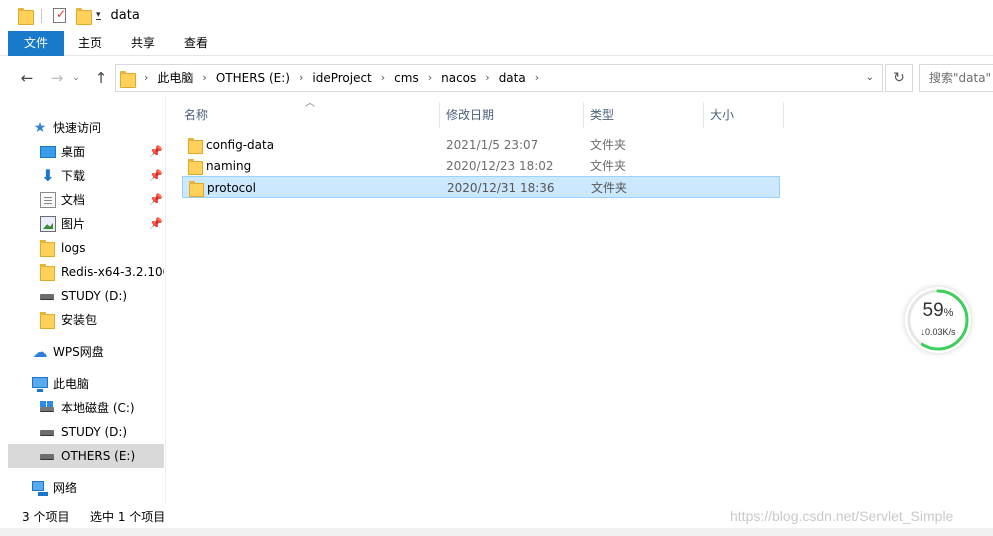  Describe the element at coordinates (36, 43) in the screenshot. I see `tab-file: 文件` at that location.